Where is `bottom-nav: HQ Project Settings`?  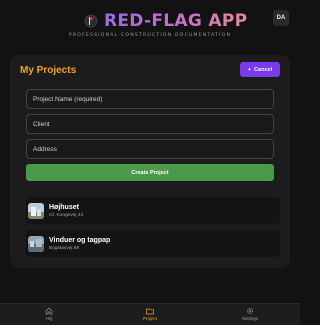 bottom-nav: HQ Project Settings is located at coordinates (150, 314).